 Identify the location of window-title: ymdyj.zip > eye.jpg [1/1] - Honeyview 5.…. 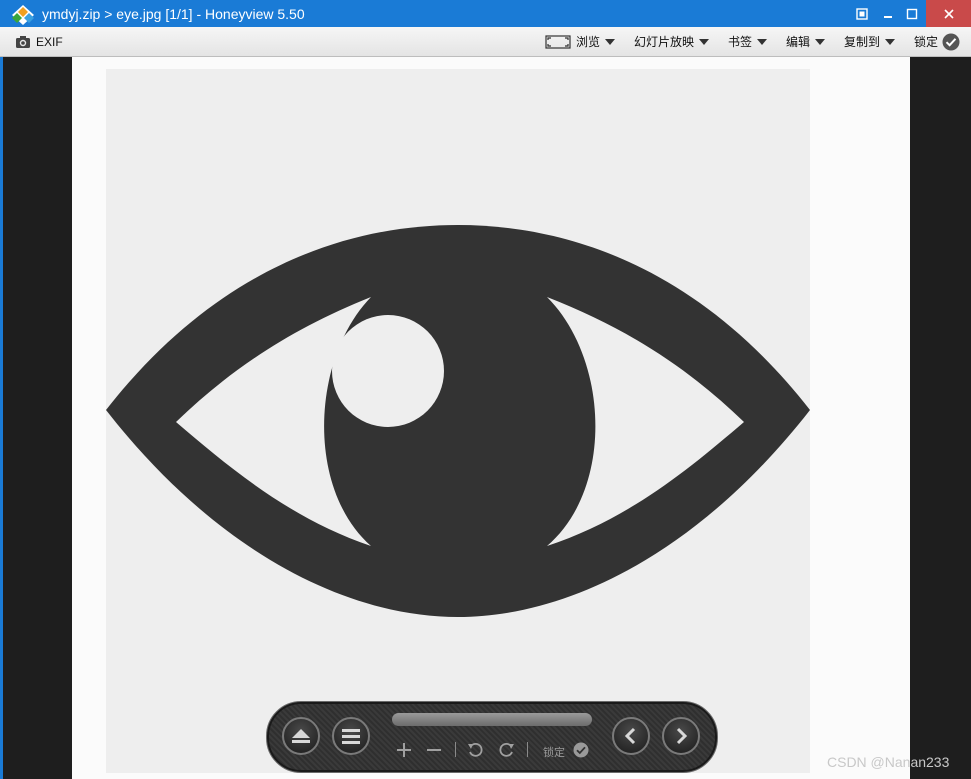
(173, 14).